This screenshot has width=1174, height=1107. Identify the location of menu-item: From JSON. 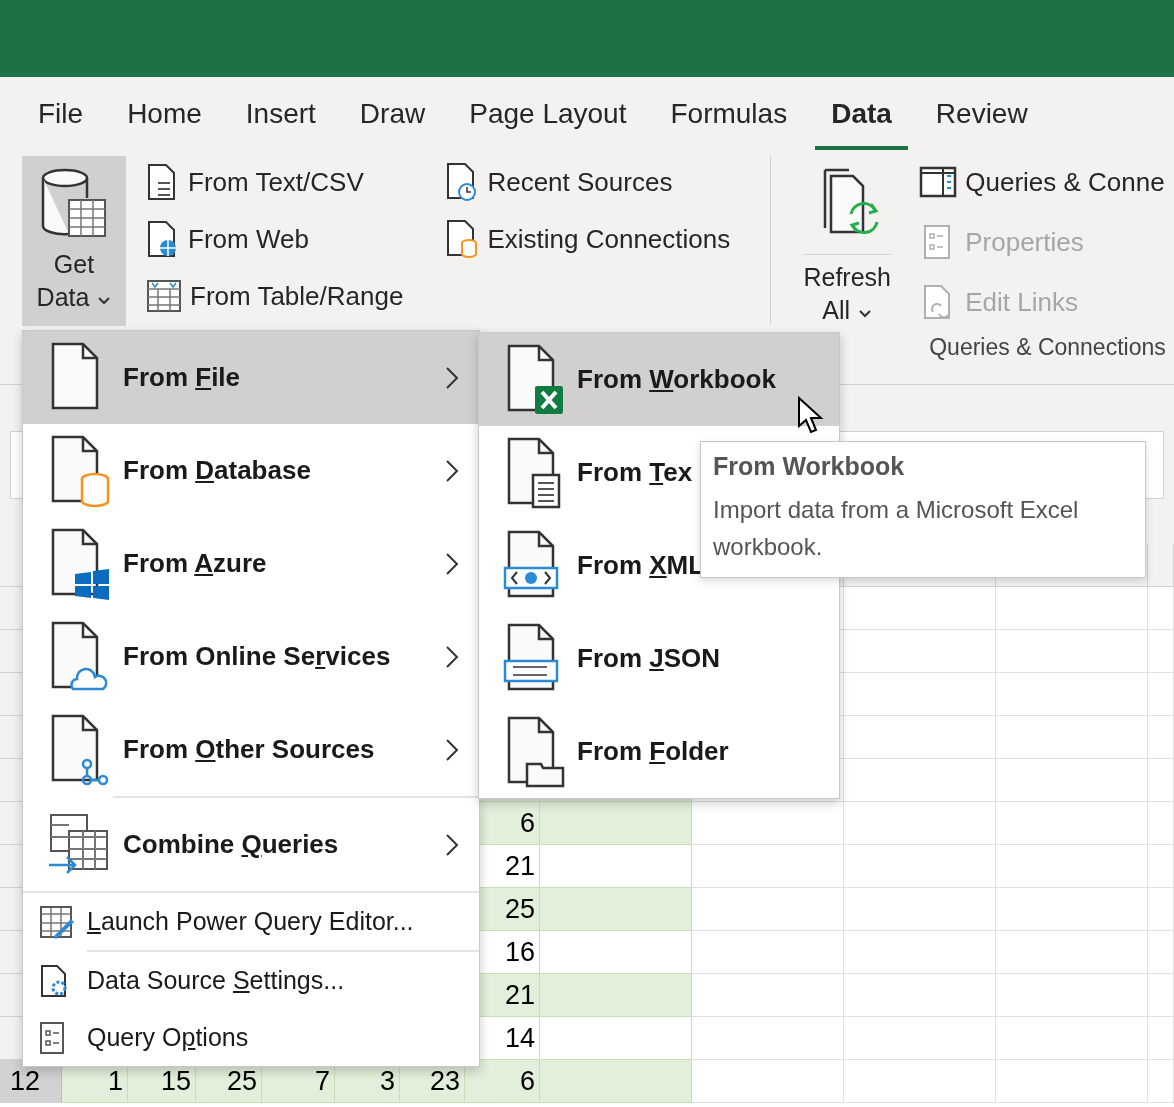
(659, 658).